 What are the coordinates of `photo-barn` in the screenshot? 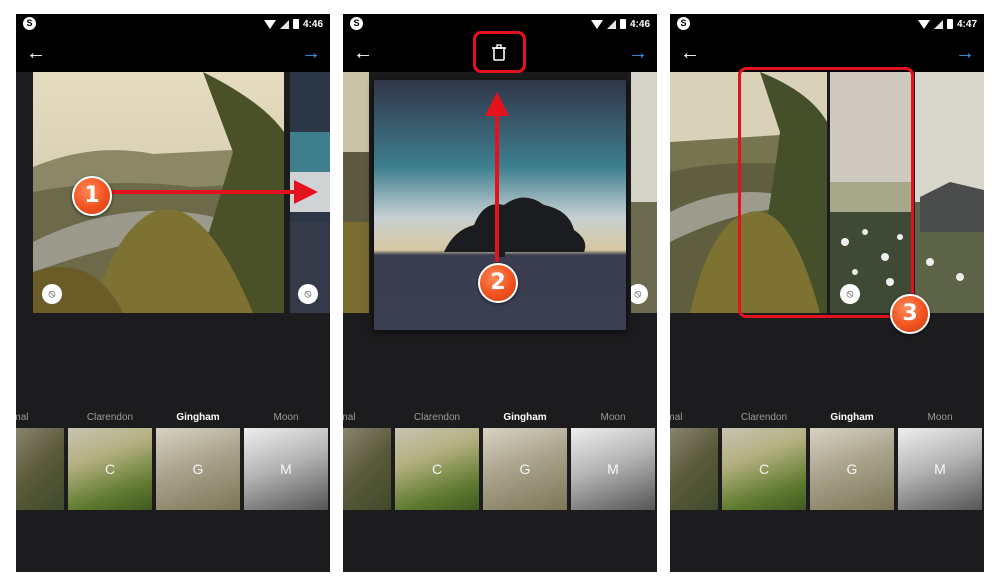 It's located at (949, 192).